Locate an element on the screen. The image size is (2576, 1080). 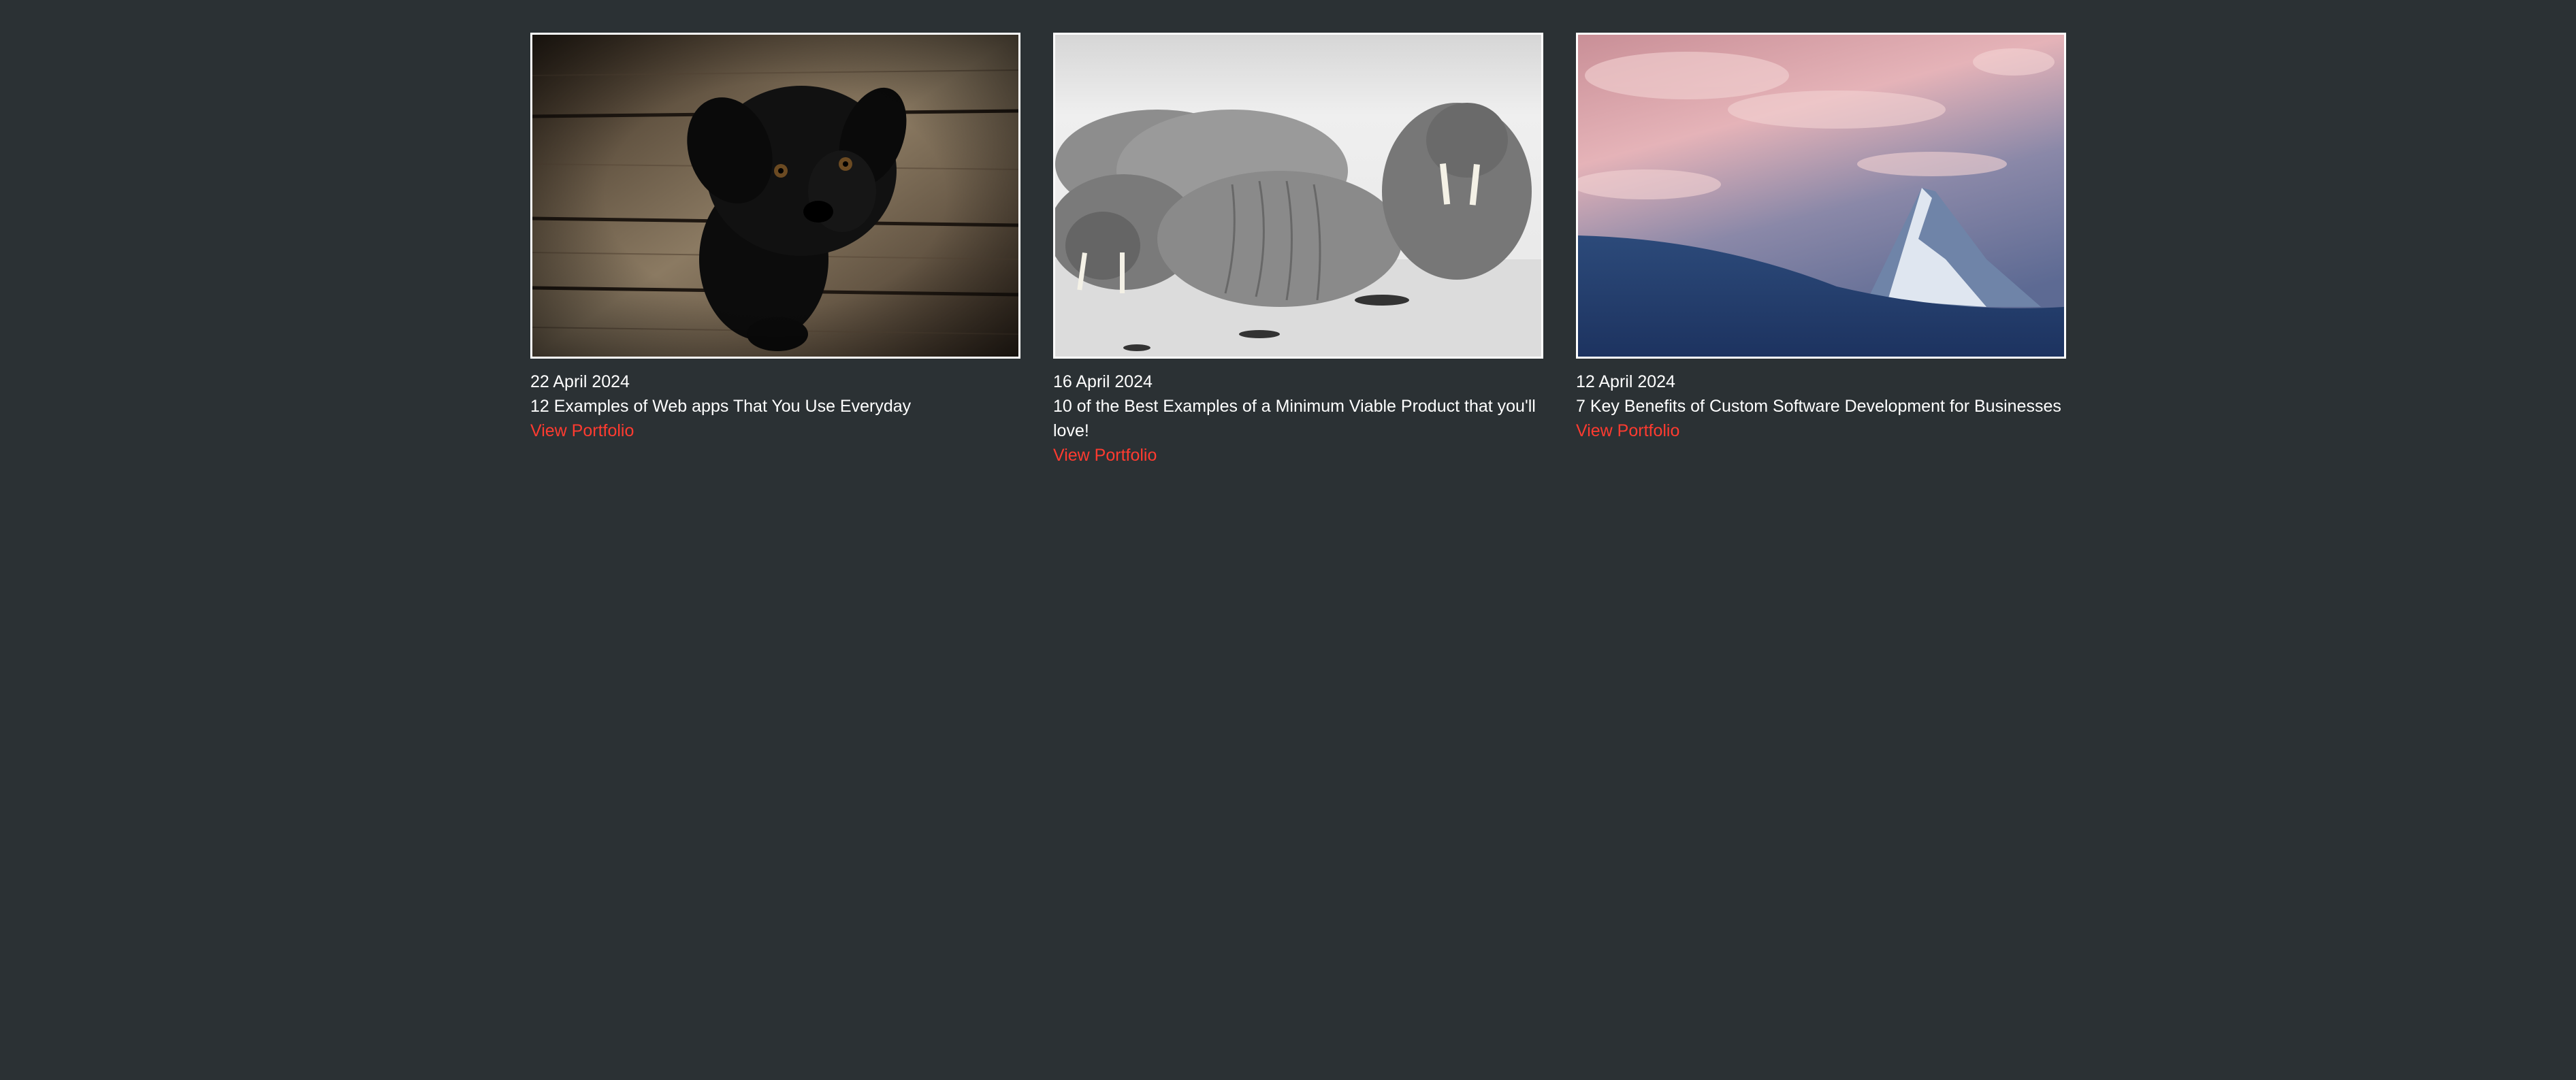
mountain-image is located at coordinates (1821, 196).